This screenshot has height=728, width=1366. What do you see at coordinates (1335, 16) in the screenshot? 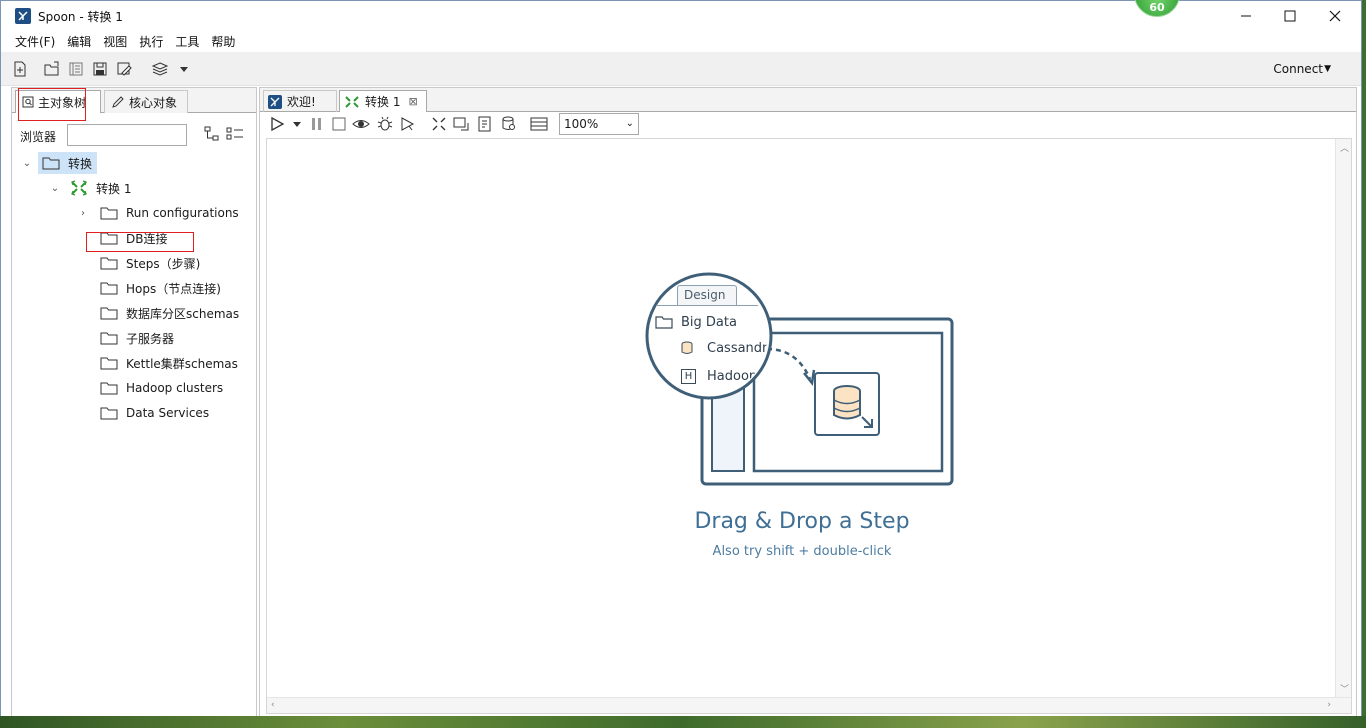
I see `close-button` at bounding box center [1335, 16].